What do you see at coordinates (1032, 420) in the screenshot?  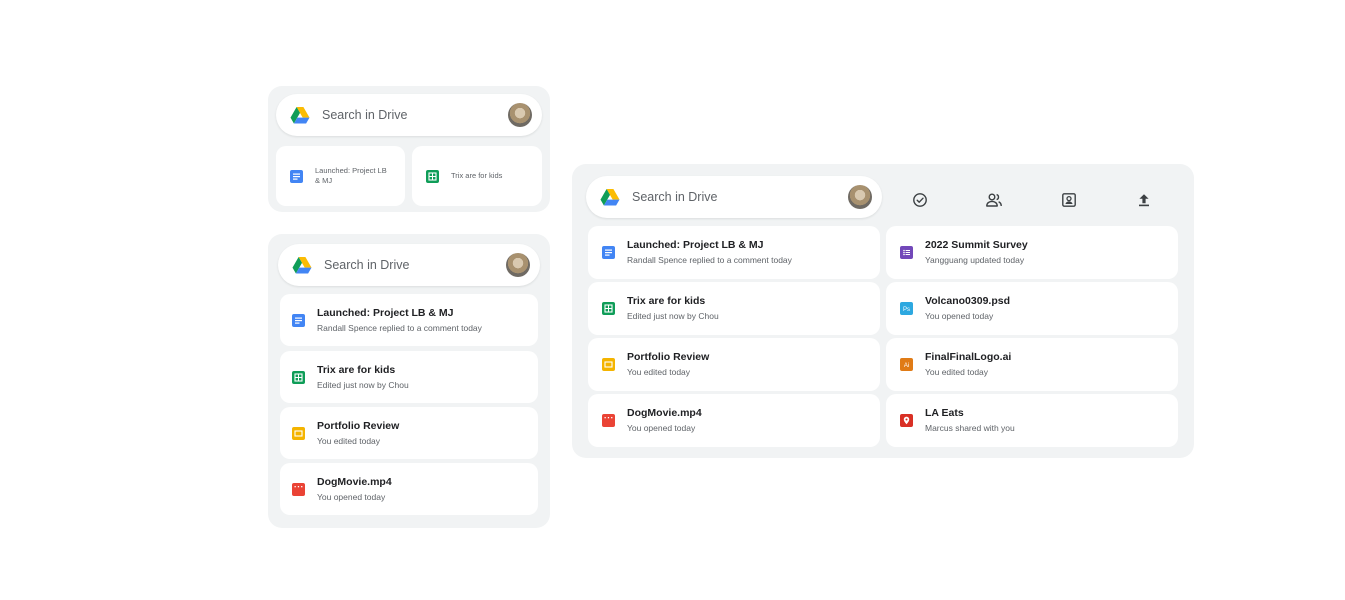 I see `file-card: LA Eats Marcus shared with you` at bounding box center [1032, 420].